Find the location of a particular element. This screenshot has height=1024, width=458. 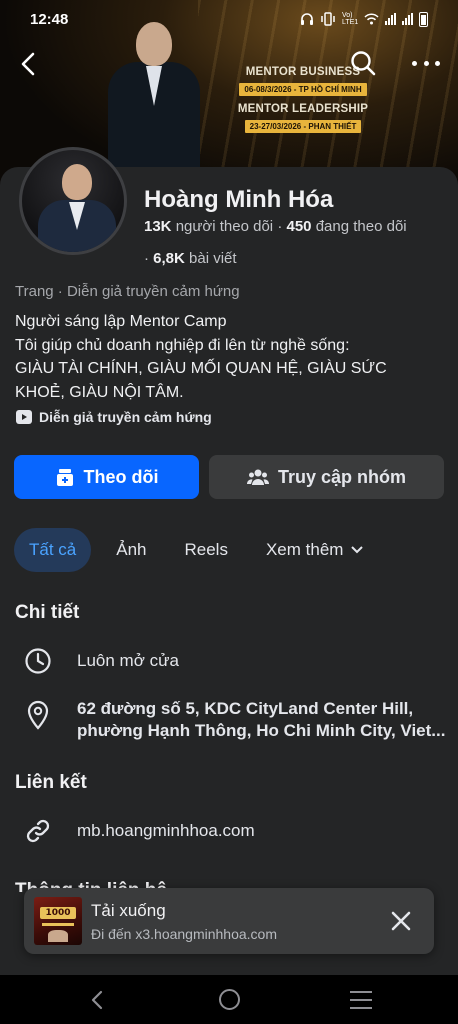

opening-hours: Luôn mở cửa is located at coordinates (128, 660).